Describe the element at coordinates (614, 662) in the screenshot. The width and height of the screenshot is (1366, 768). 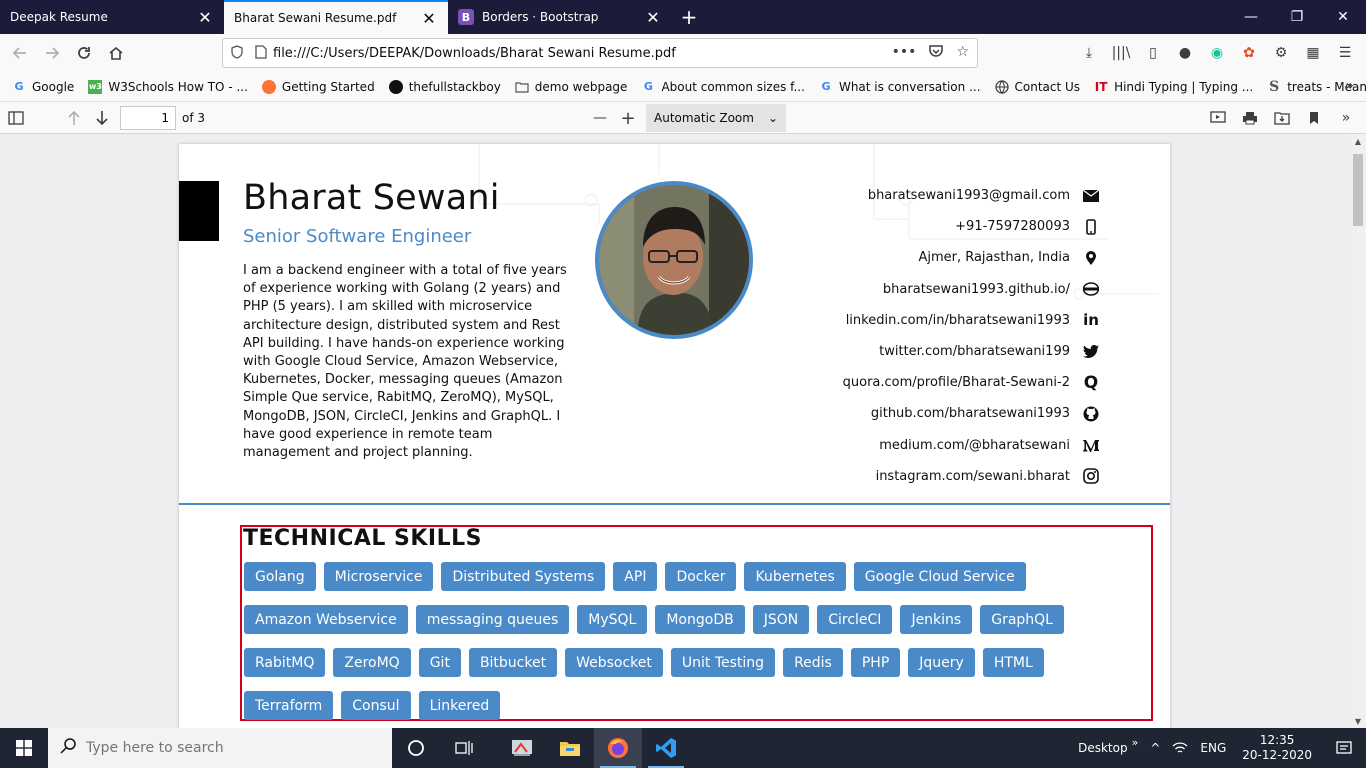
I see `skill-badge: Websocket` at that location.